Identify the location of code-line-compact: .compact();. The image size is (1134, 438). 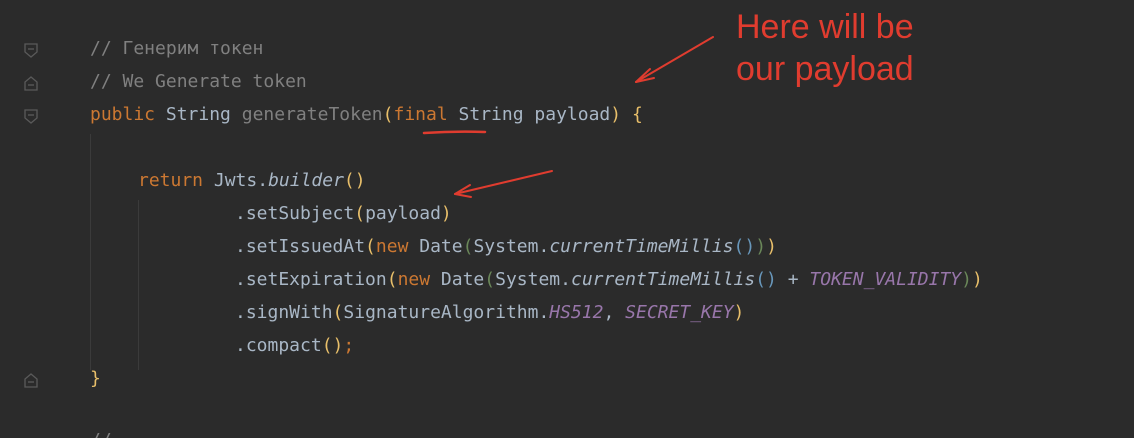
(295, 345).